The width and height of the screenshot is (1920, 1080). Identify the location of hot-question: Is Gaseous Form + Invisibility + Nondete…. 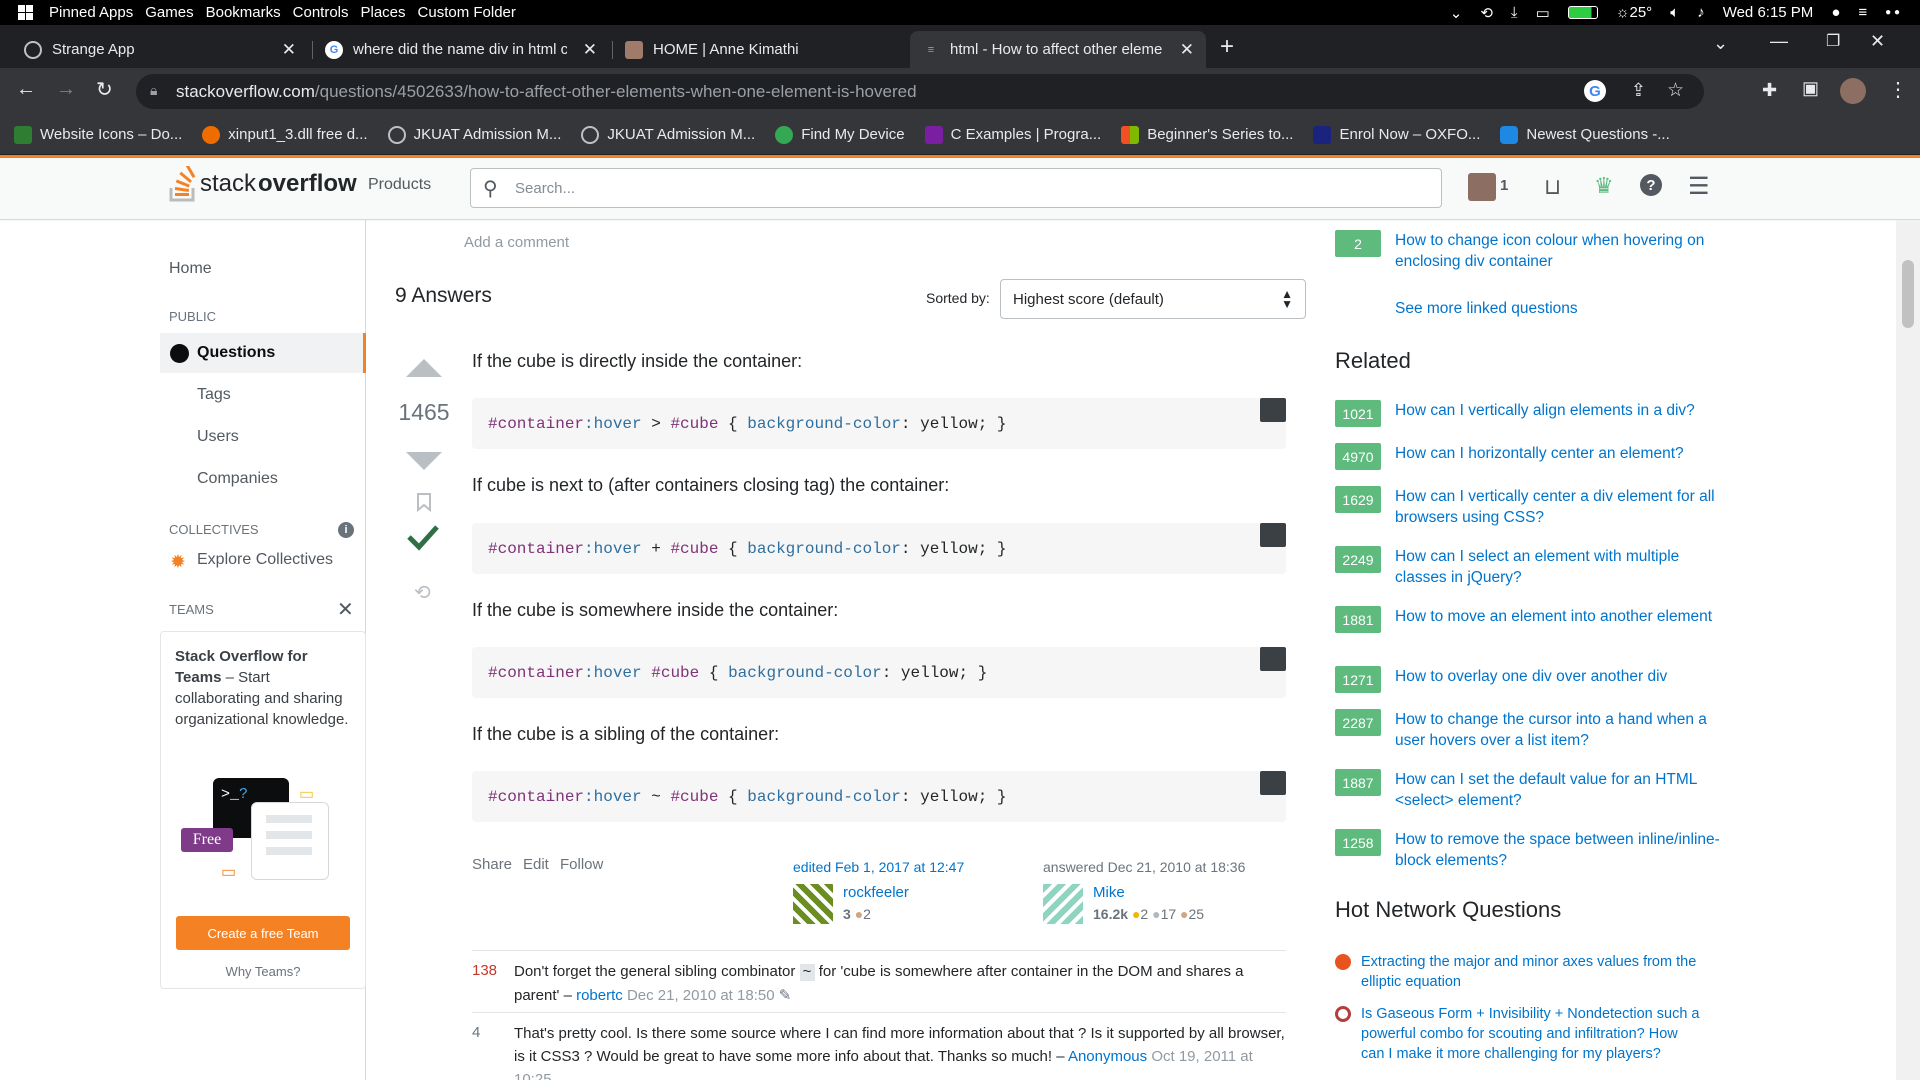
(1518, 1034).